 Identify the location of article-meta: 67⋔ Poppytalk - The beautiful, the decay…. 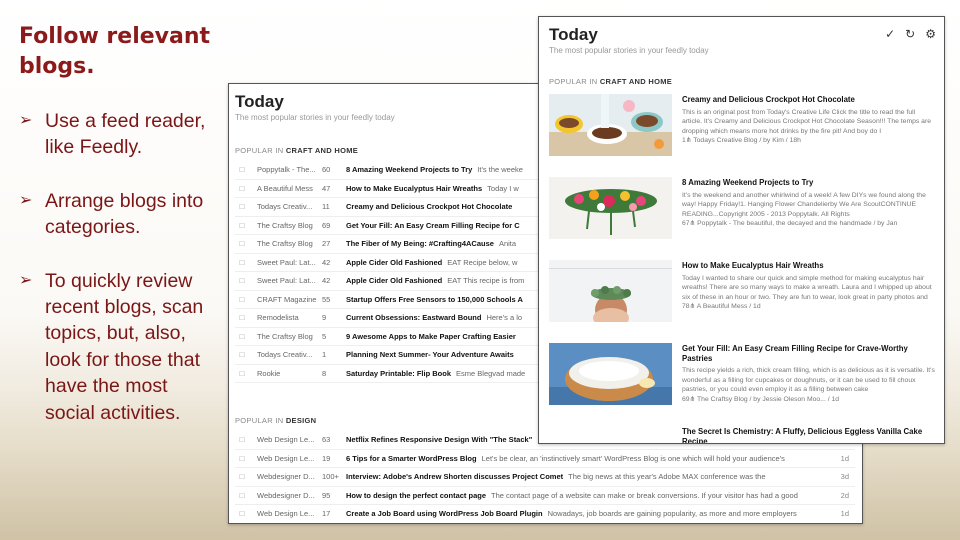
(790, 223).